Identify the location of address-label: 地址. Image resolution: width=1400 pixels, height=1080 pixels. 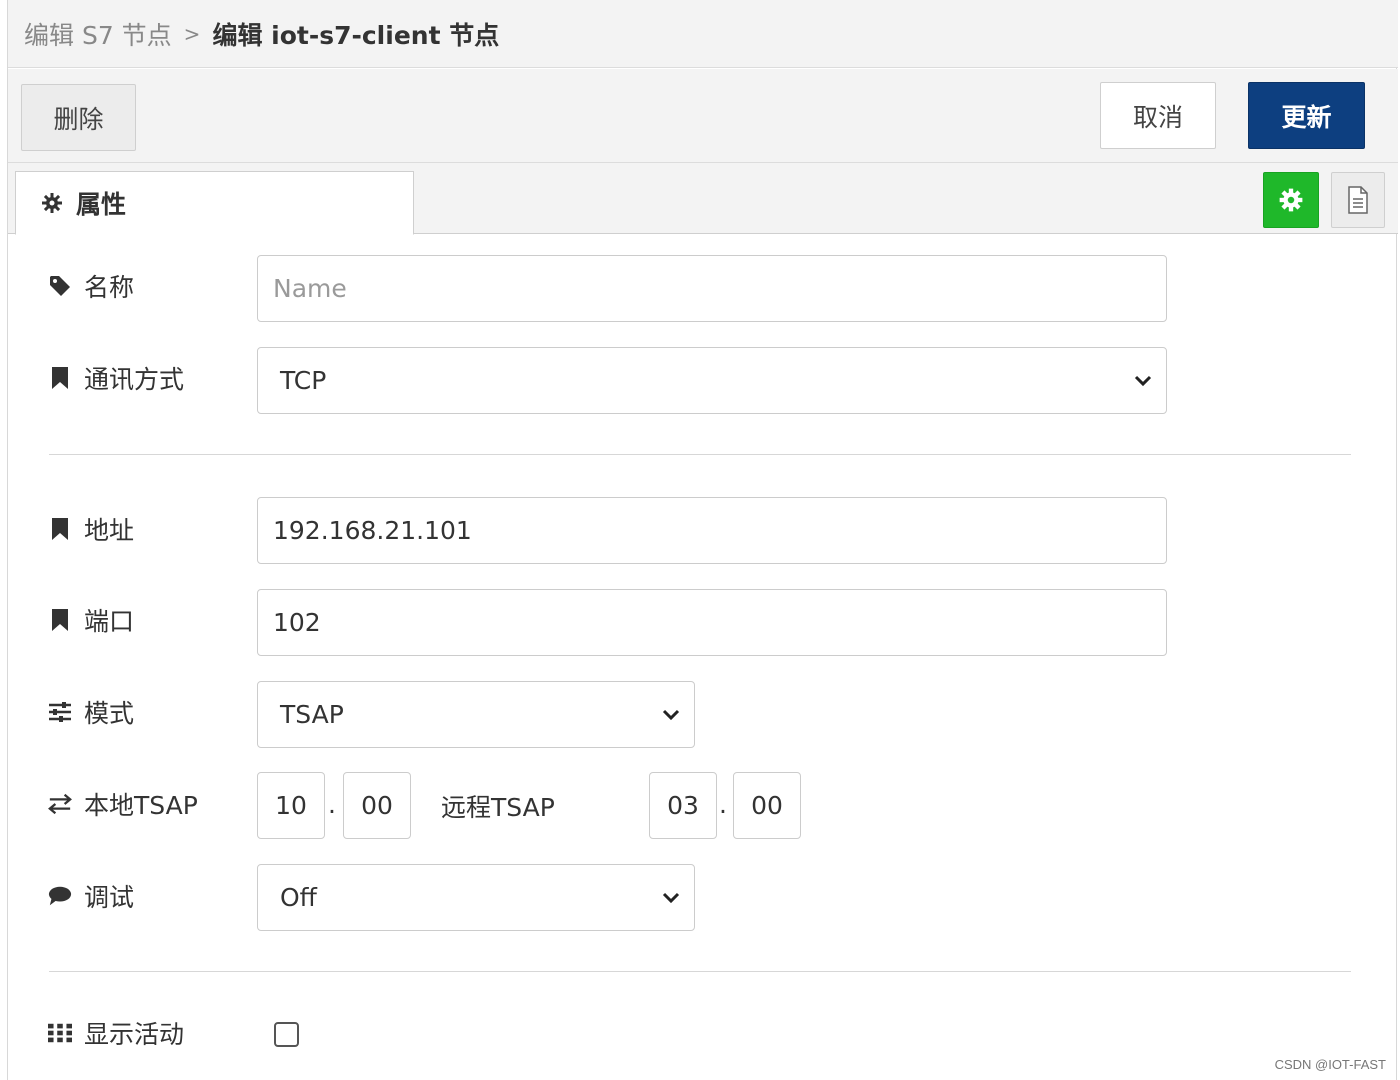
(91, 529).